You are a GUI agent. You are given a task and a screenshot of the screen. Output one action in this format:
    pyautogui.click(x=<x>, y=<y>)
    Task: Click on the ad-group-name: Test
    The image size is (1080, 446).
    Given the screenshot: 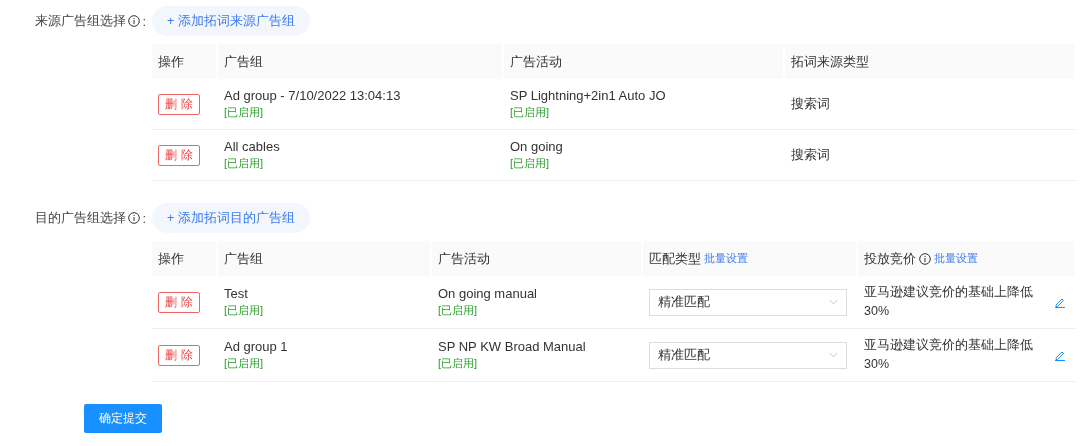 What is the action you would take?
    pyautogui.click(x=236, y=293)
    